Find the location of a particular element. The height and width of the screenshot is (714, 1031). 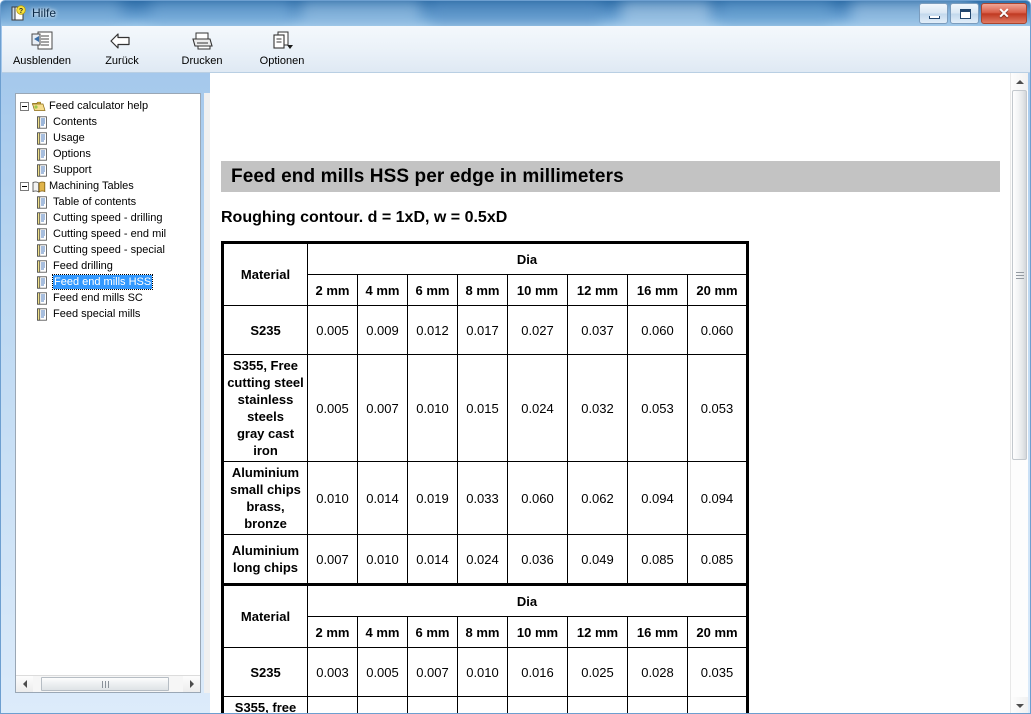

tree-item-cutting-speed-end-mil: Cutting speed - end mil is located at coordinates (108, 234).